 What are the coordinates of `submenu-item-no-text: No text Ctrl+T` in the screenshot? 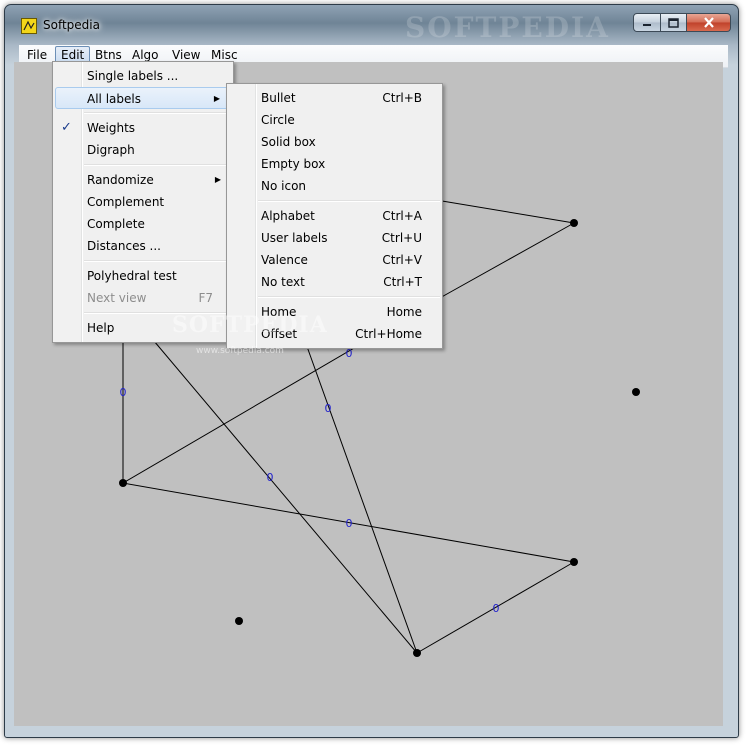 It's located at (334, 282).